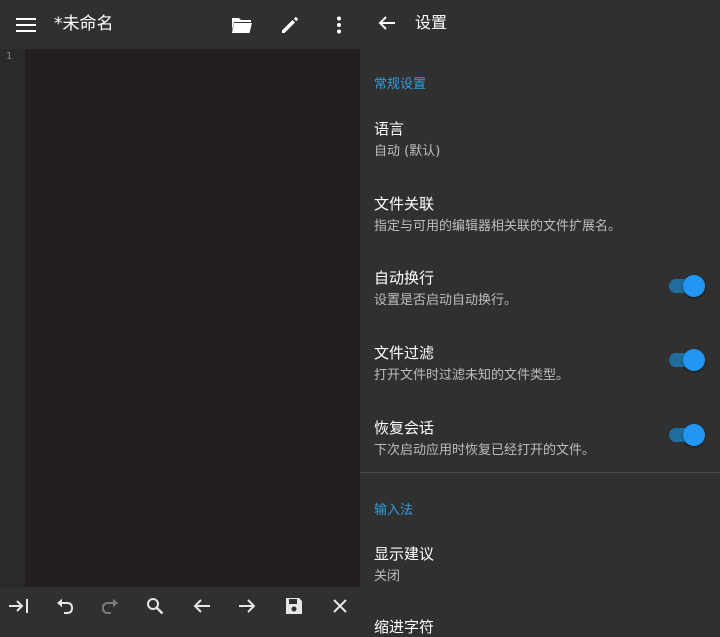 This screenshot has height=637, width=720. What do you see at coordinates (404, 204) in the screenshot?
I see `setting-title: 文件关联` at bounding box center [404, 204].